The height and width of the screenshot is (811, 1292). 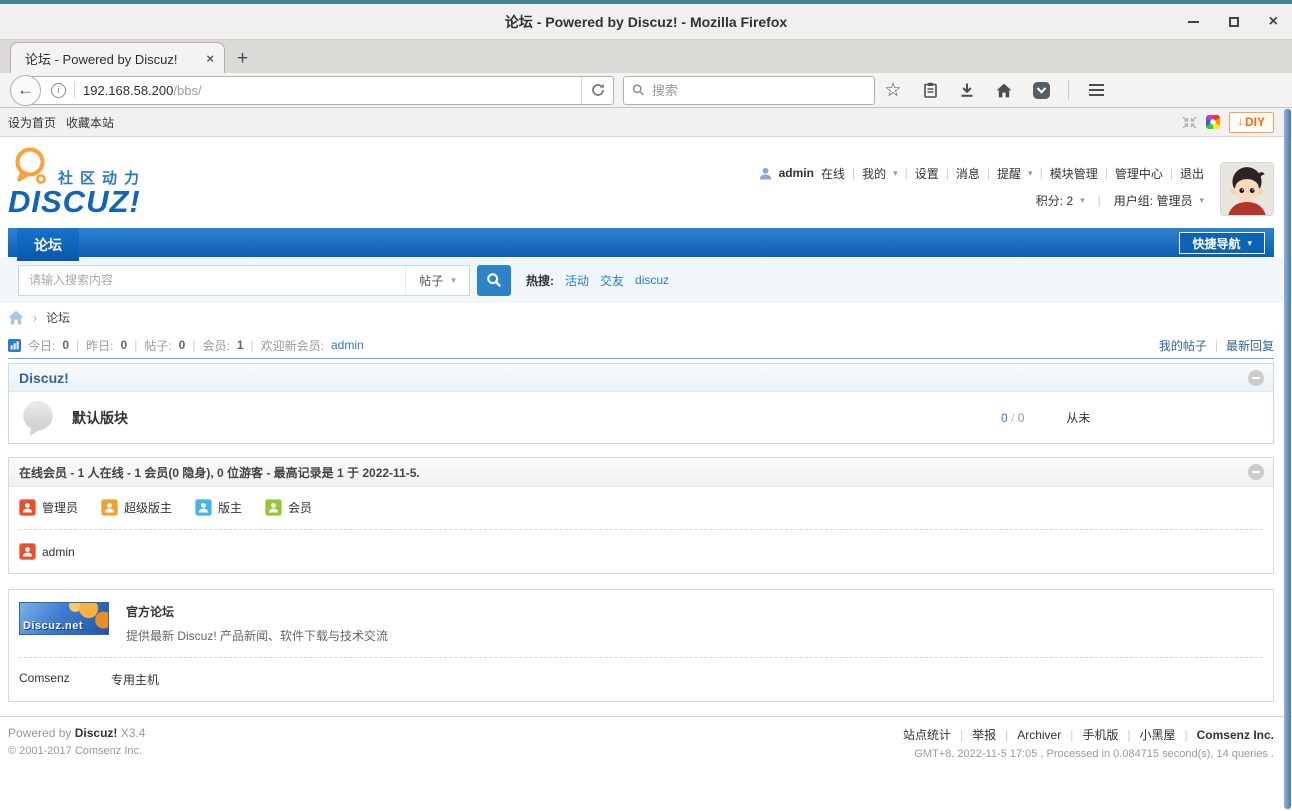 I want to click on mobile-link: 手机版, so click(x=1100, y=734).